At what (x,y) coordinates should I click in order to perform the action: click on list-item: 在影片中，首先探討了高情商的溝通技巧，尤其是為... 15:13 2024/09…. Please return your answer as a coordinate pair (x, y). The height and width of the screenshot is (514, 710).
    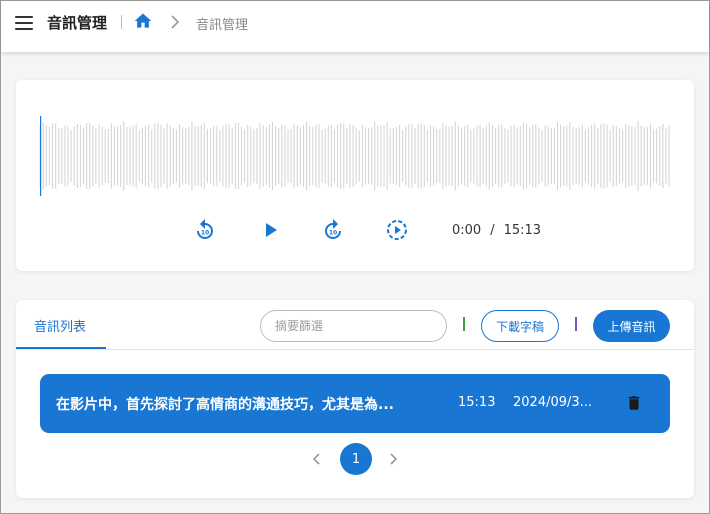
    Looking at the image, I should click on (355, 403).